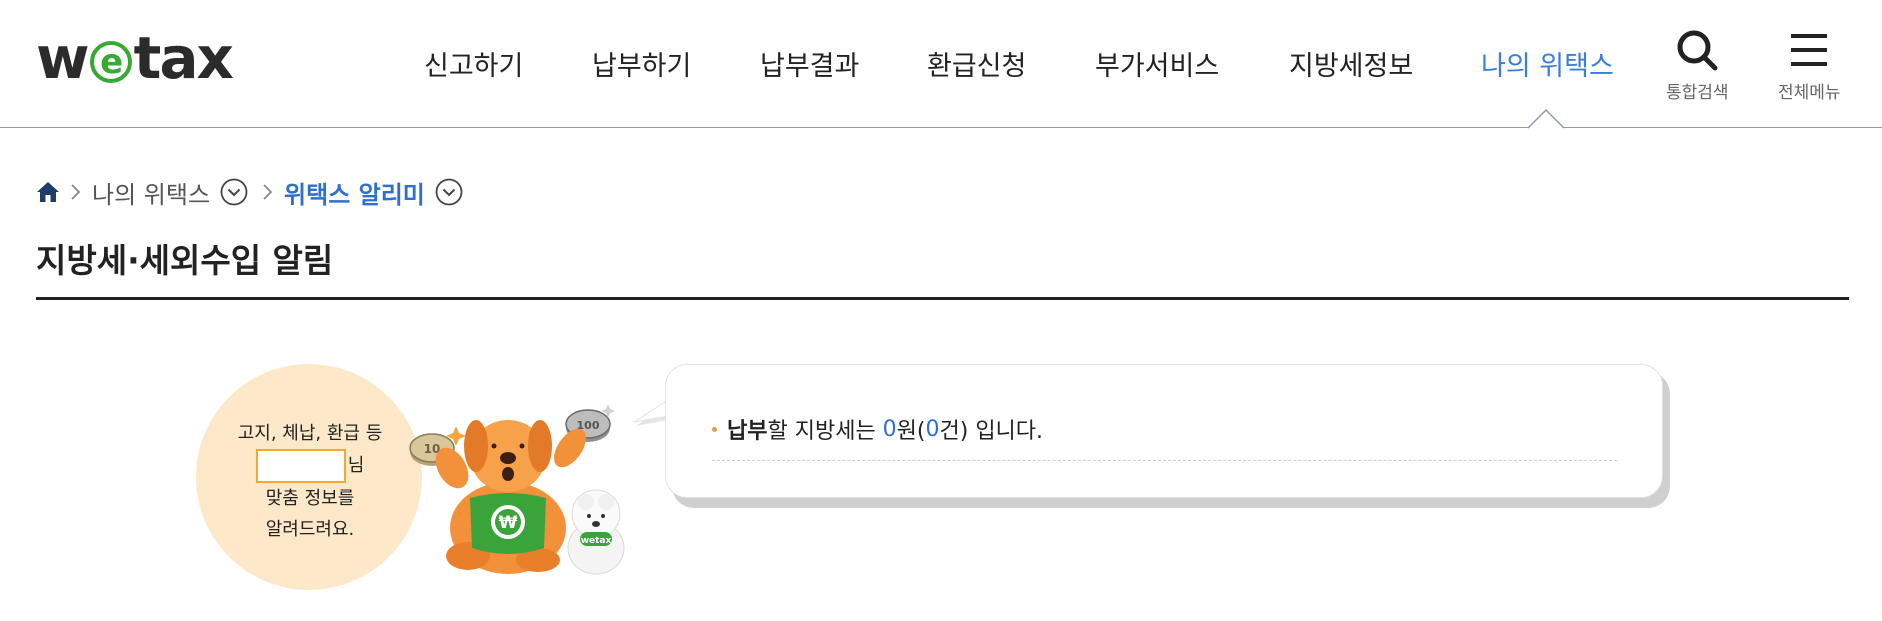 Image resolution: width=1882 pixels, height=621 pixels. Describe the element at coordinates (310, 433) in the screenshot. I see `greeting-line: 고지, 체납, 환급 등` at that location.